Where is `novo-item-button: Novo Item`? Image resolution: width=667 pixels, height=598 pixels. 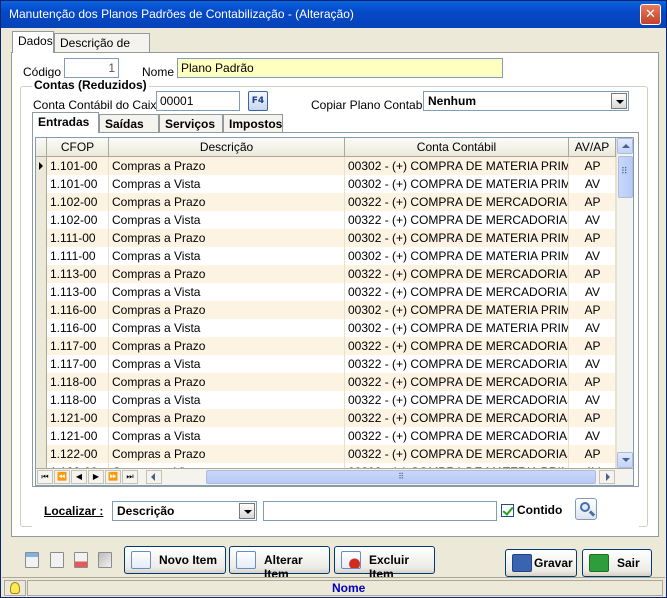 novo-item-button: Novo Item is located at coordinates (175, 560).